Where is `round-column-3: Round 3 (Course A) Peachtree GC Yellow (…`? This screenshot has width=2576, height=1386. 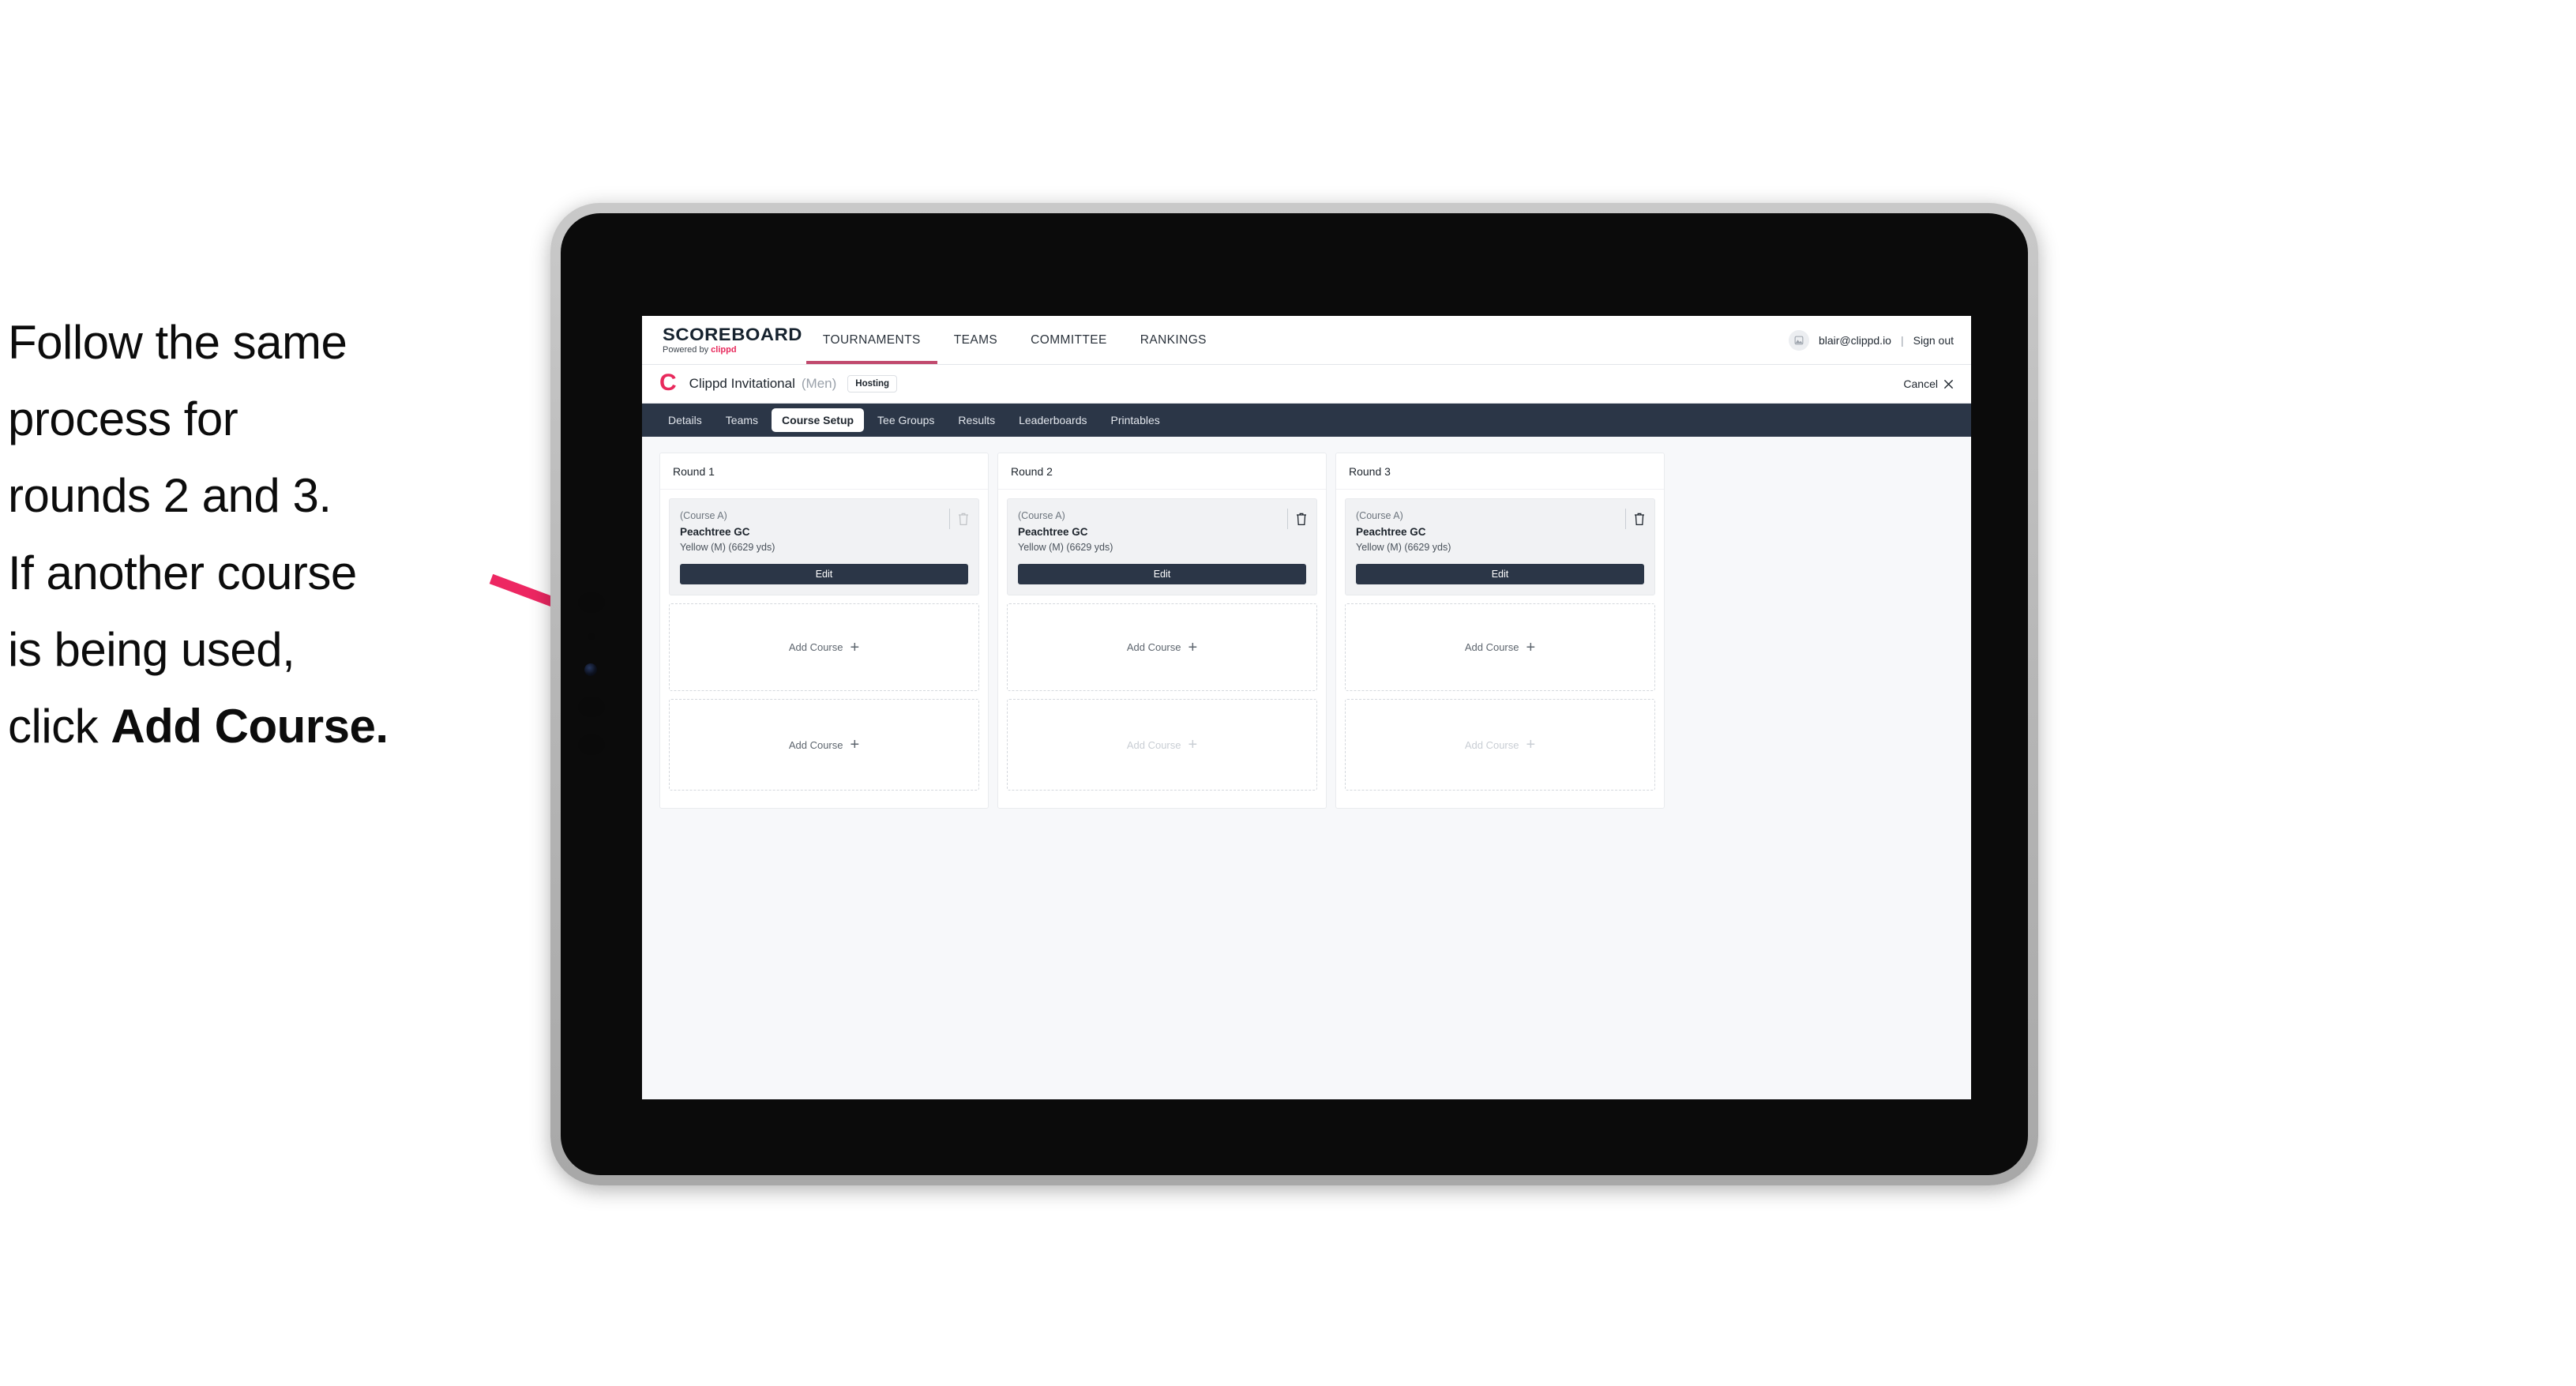
round-column-3: Round 3 (Course A) Peachtree GC Yellow (… is located at coordinates (1500, 631).